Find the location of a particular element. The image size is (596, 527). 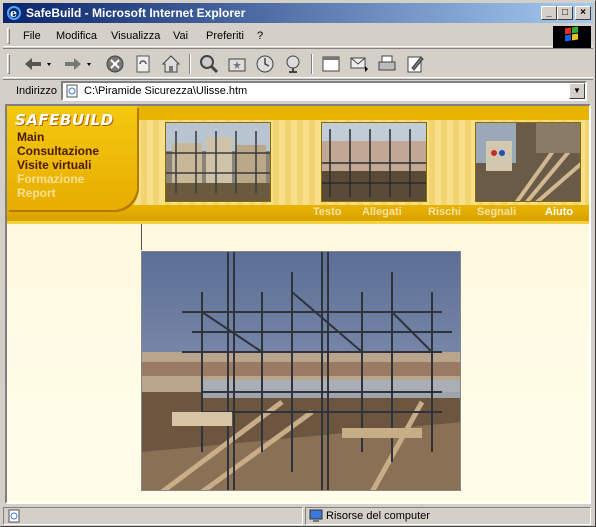

tab-allegati: Allegati is located at coordinates (382, 212).